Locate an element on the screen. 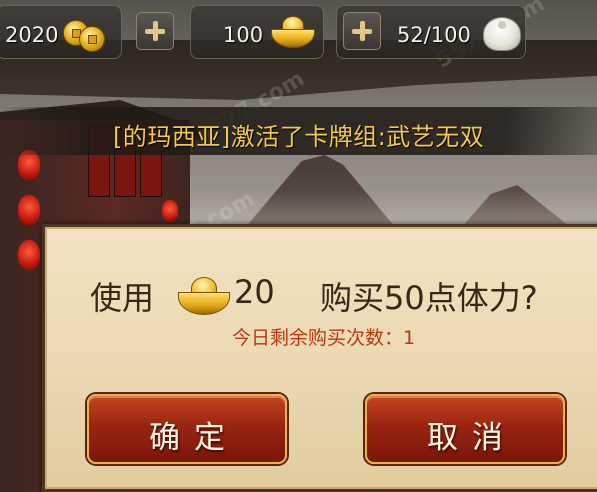 This screenshot has height=492, width=597. add-stamina-button is located at coordinates (362, 31).